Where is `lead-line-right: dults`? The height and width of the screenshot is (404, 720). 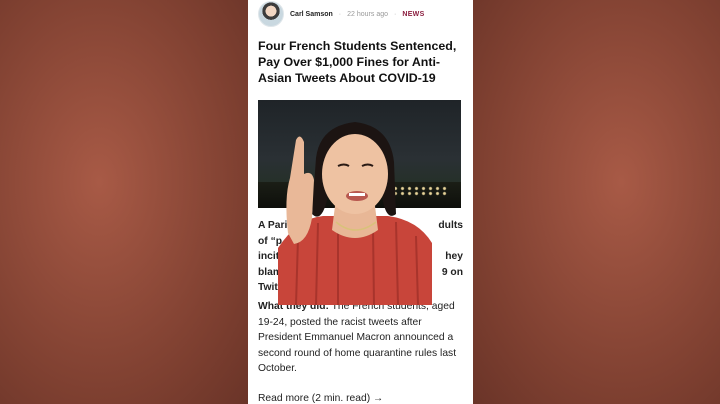
lead-line-right: dults is located at coordinates (450, 225).